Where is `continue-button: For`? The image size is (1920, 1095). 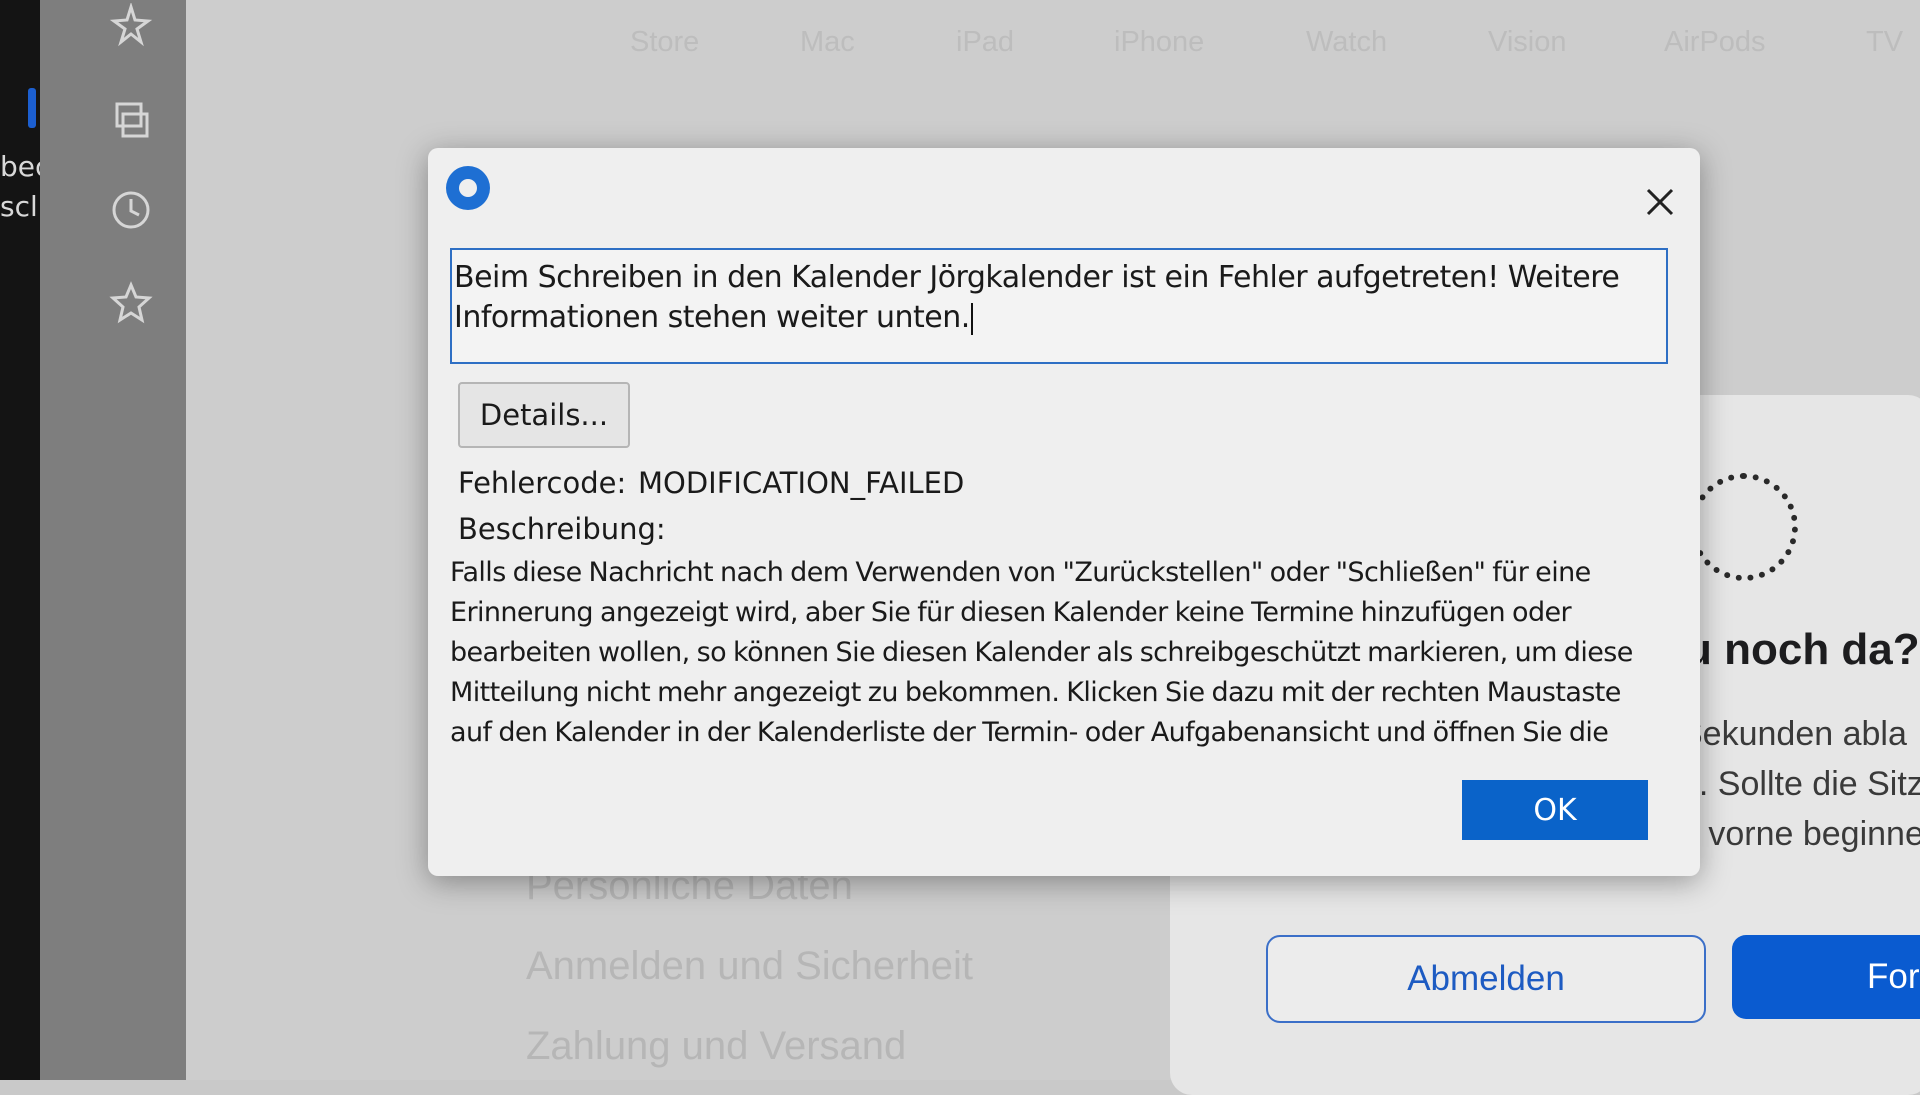 continue-button: For is located at coordinates (1826, 977).